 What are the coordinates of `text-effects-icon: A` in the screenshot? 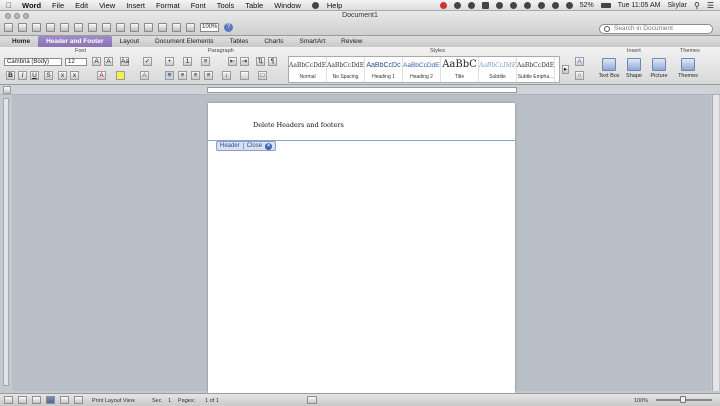 It's located at (144, 75).